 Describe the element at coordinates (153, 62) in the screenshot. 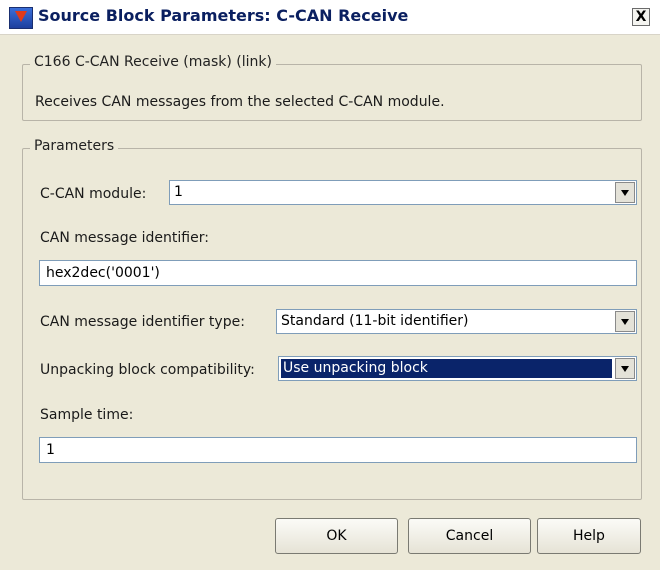

I see `description-group-legend: C166 C-CAN Receive (mask) (link)` at that location.